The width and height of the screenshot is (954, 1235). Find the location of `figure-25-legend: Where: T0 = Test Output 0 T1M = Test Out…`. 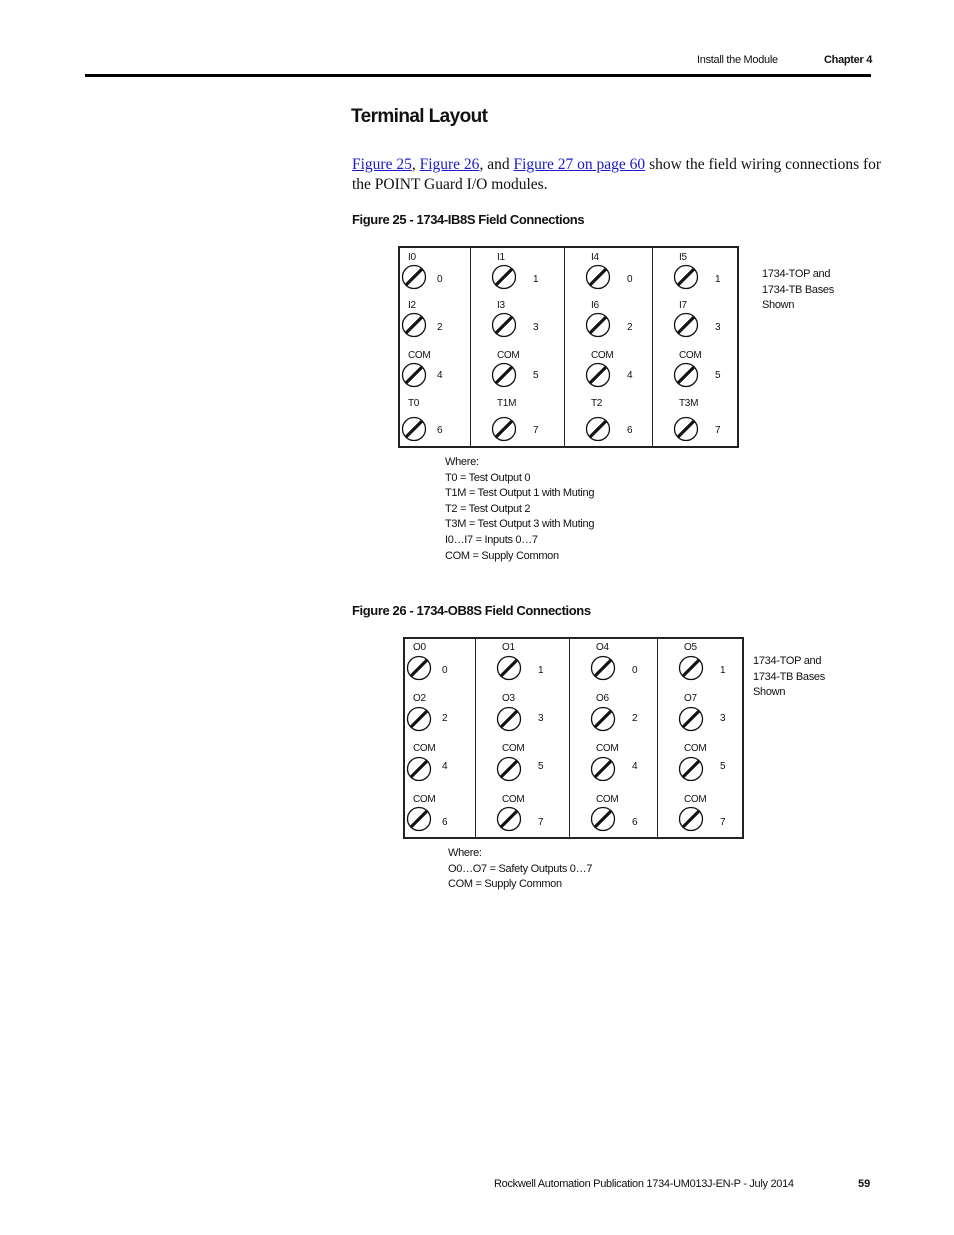

figure-25-legend: Where: T0 = Test Output 0 T1M = Test Out… is located at coordinates (519, 509).